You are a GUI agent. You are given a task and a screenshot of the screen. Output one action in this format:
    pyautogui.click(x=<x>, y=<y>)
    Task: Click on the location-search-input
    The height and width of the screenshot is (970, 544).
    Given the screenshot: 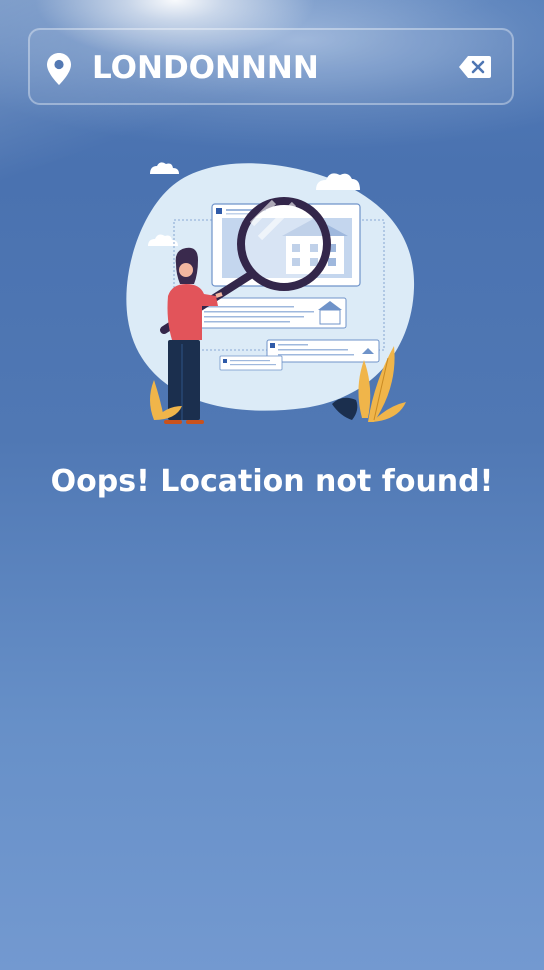 What is the action you would take?
    pyautogui.click(x=272, y=68)
    